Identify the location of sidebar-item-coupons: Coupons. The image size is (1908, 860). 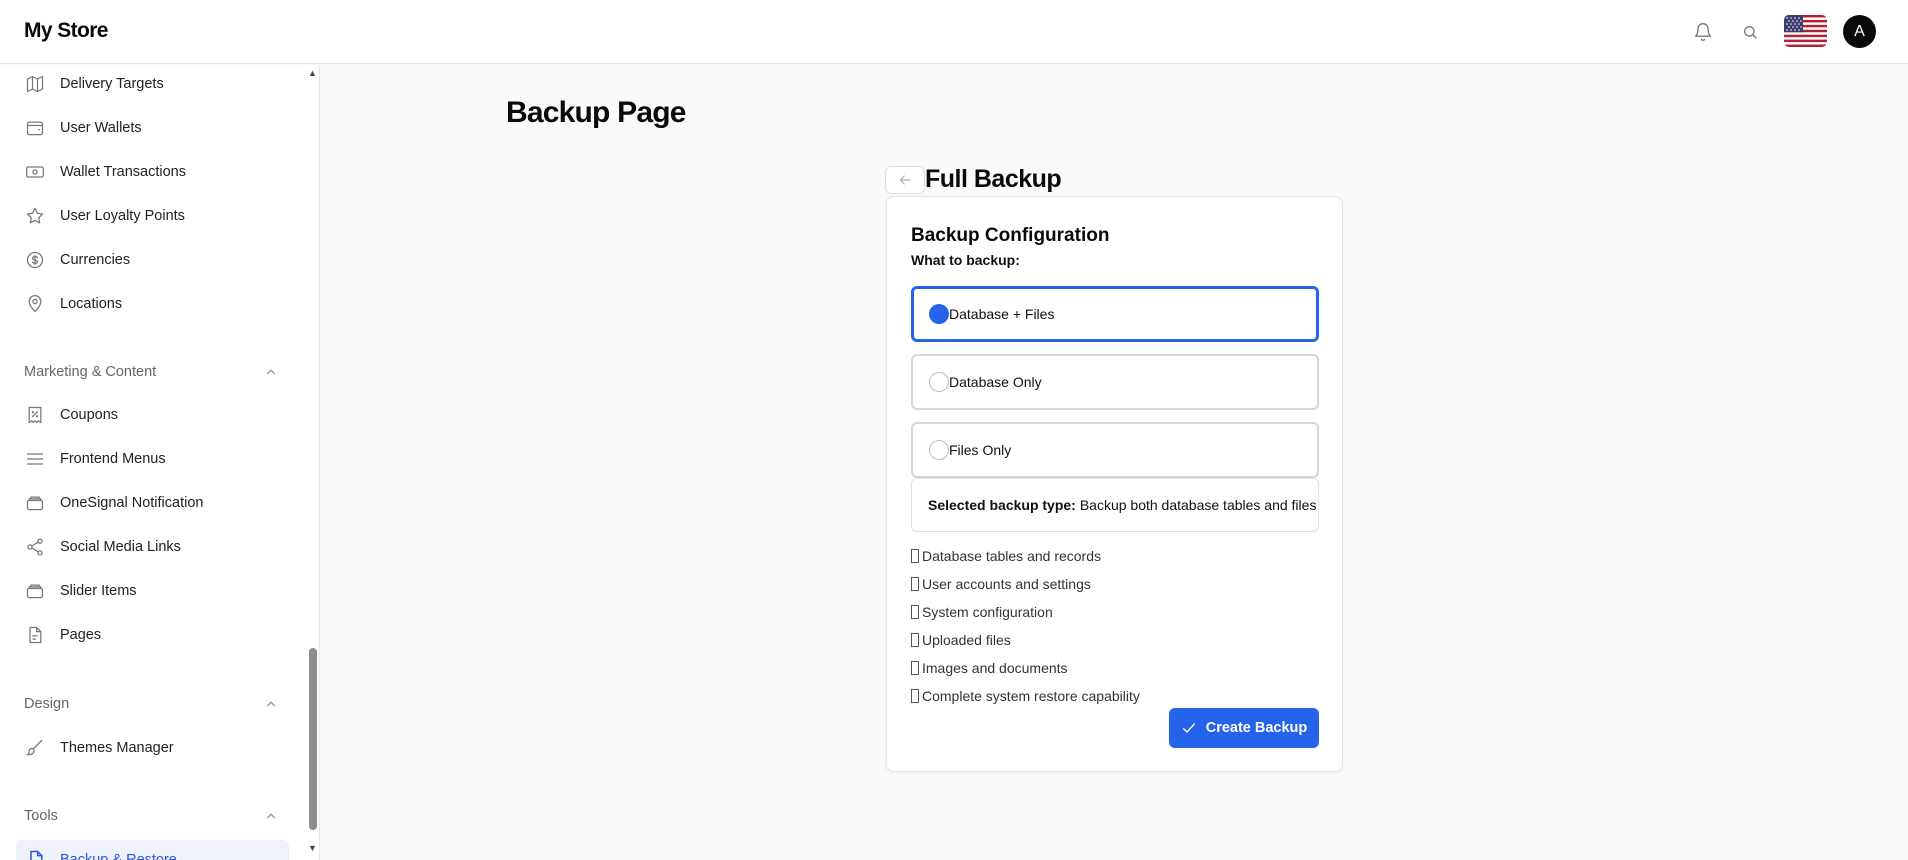
(155, 415).